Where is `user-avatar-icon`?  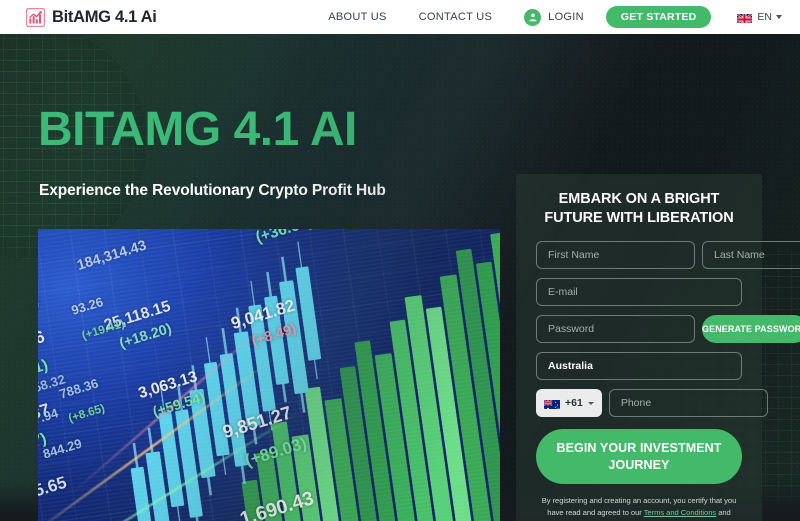 user-avatar-icon is located at coordinates (533, 17).